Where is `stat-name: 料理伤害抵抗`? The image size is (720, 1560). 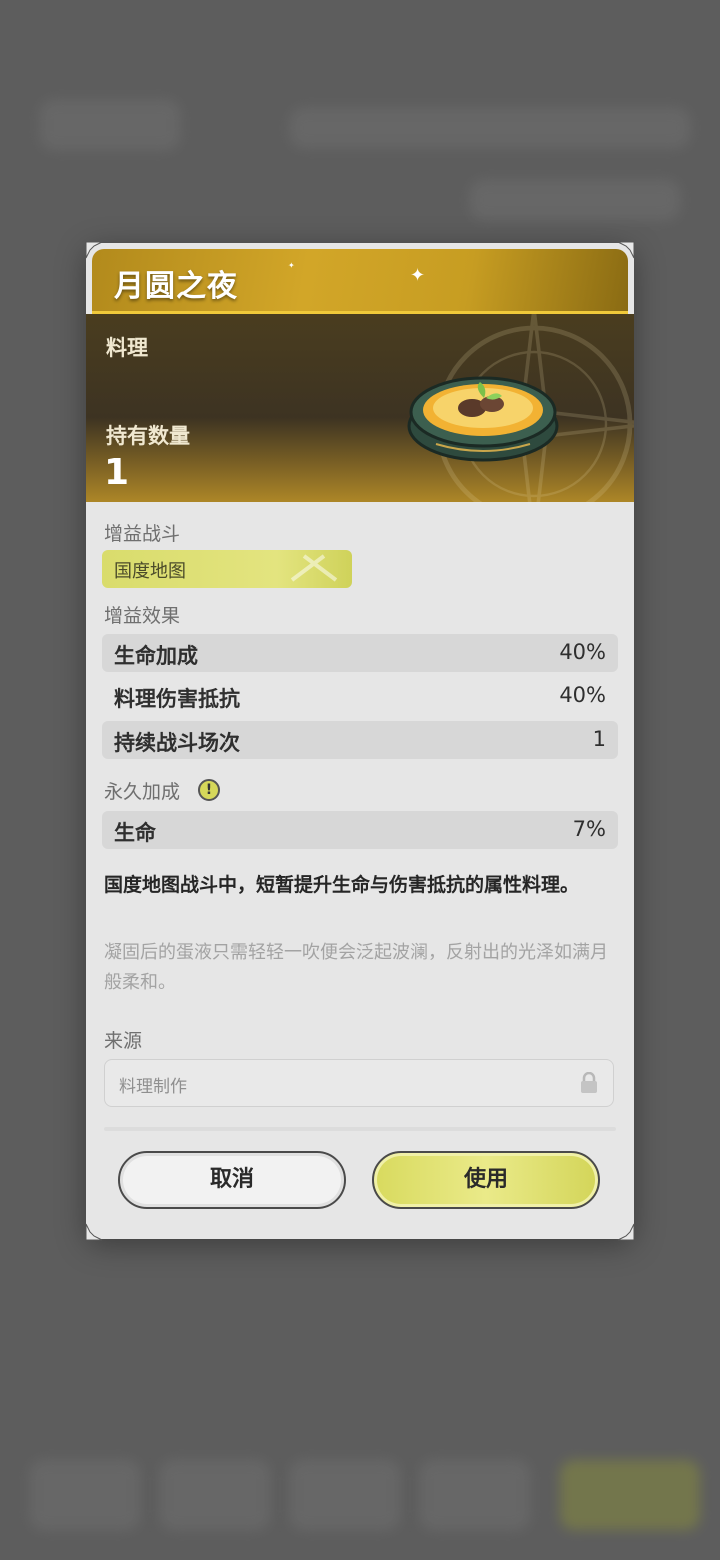
stat-name: 料理伤害抵抗 is located at coordinates (177, 699).